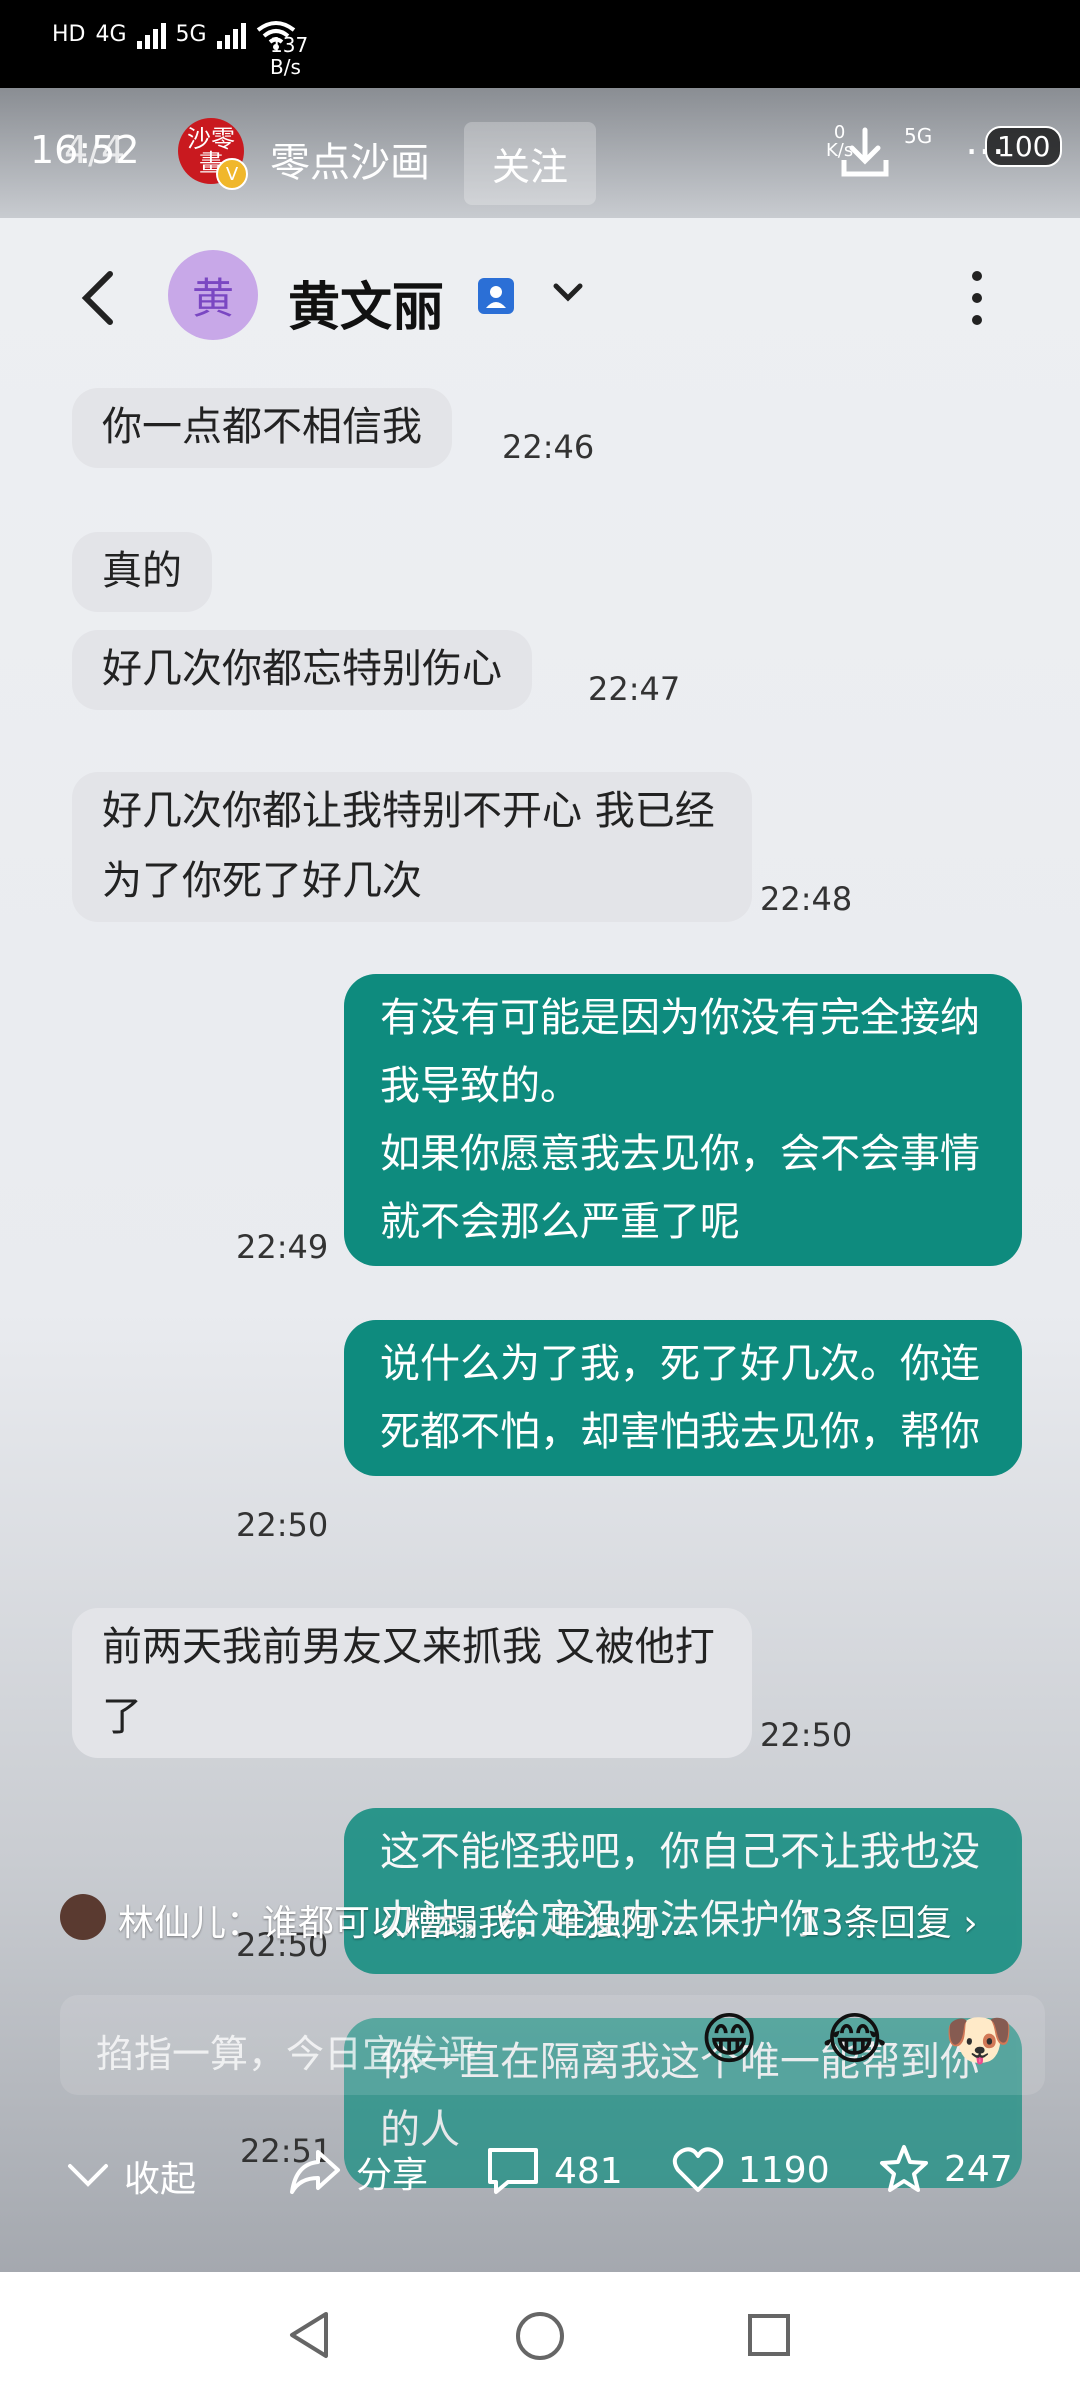 This screenshot has height=2388, width=1080. What do you see at coordinates (358, 2172) in the screenshot?
I see `share-button: 分享` at bounding box center [358, 2172].